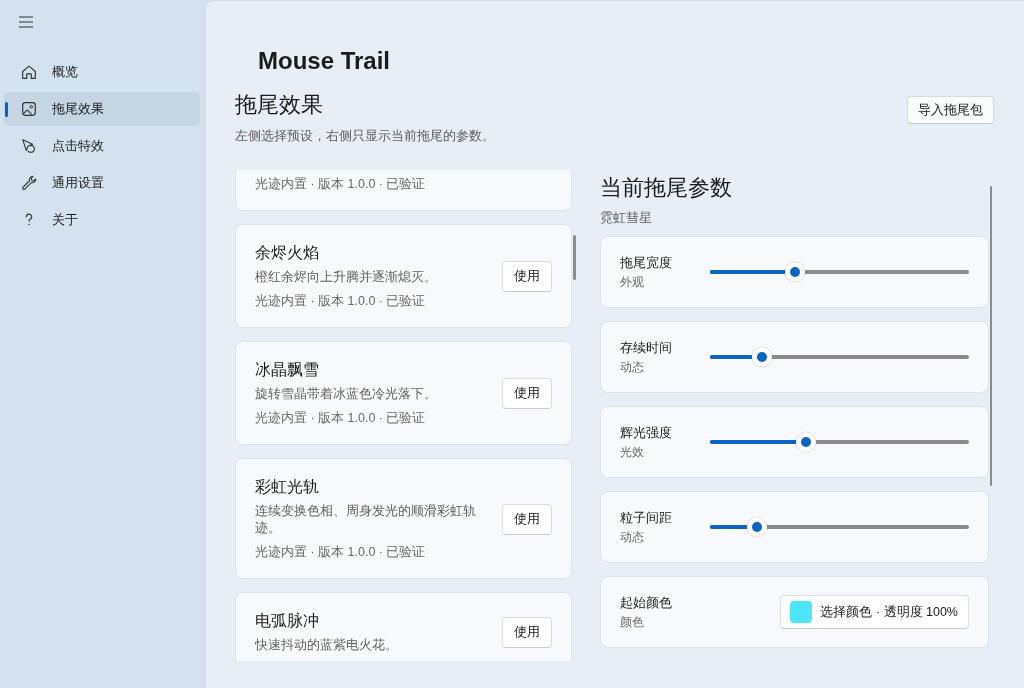 This screenshot has width=1024, height=688. I want to click on preset-description: 连续变换色相、周身发光的顺滑彩虹轨迹。, so click(366, 520).